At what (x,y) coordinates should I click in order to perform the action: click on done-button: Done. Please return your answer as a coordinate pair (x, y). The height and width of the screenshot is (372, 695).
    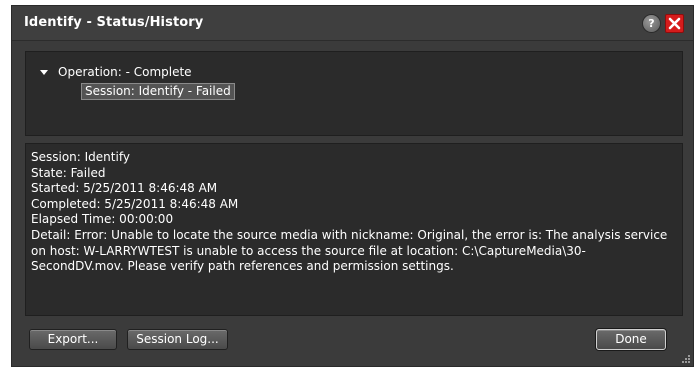
    Looking at the image, I should click on (631, 339).